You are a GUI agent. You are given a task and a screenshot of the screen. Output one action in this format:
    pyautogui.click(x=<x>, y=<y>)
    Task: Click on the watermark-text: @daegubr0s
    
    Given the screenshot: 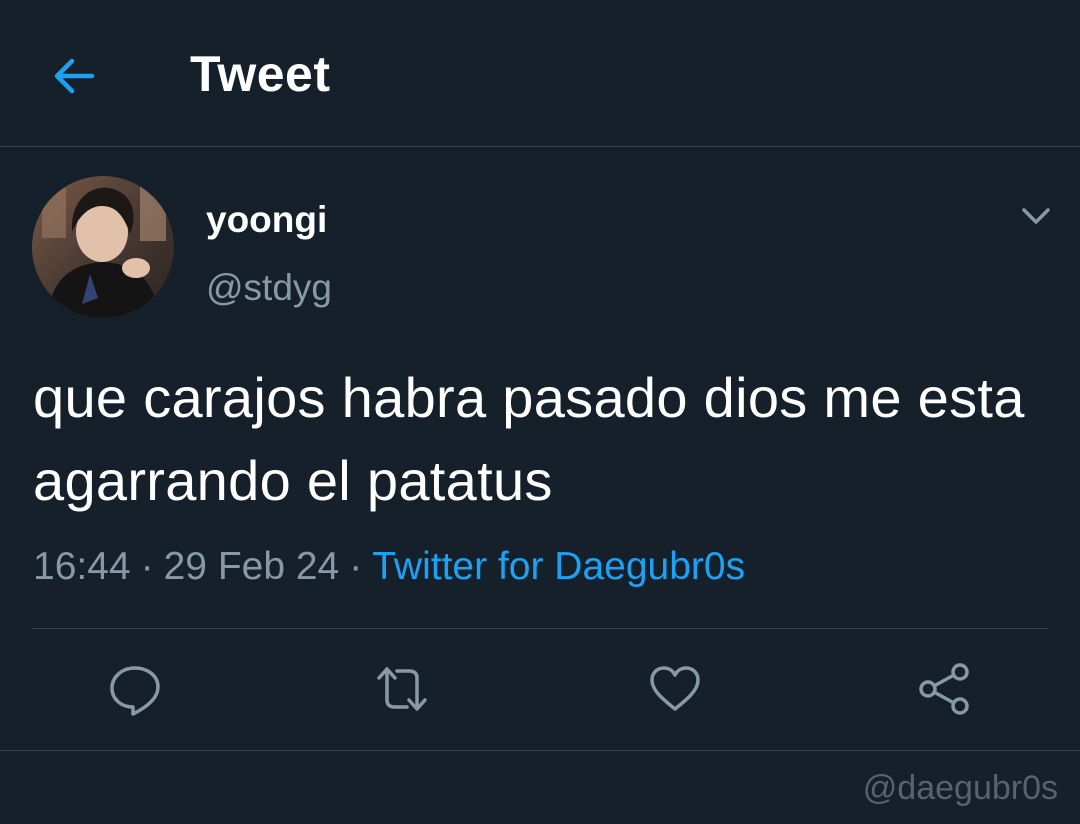 What is the action you would take?
    pyautogui.click(x=960, y=788)
    